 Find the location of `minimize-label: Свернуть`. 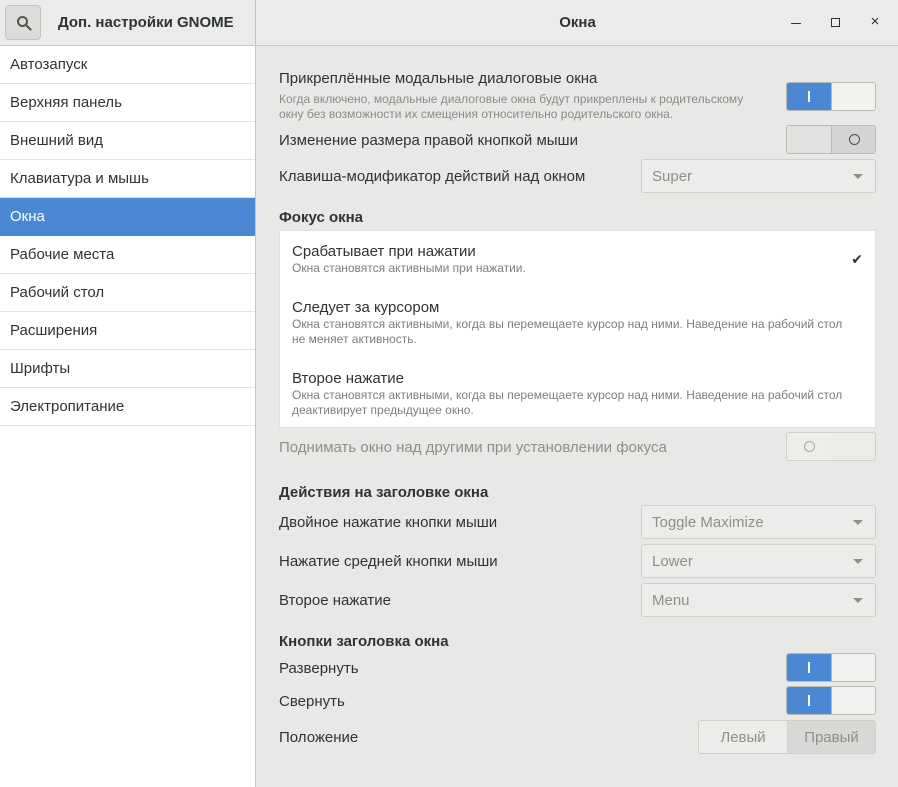

minimize-label: Свернуть is located at coordinates (312, 701).